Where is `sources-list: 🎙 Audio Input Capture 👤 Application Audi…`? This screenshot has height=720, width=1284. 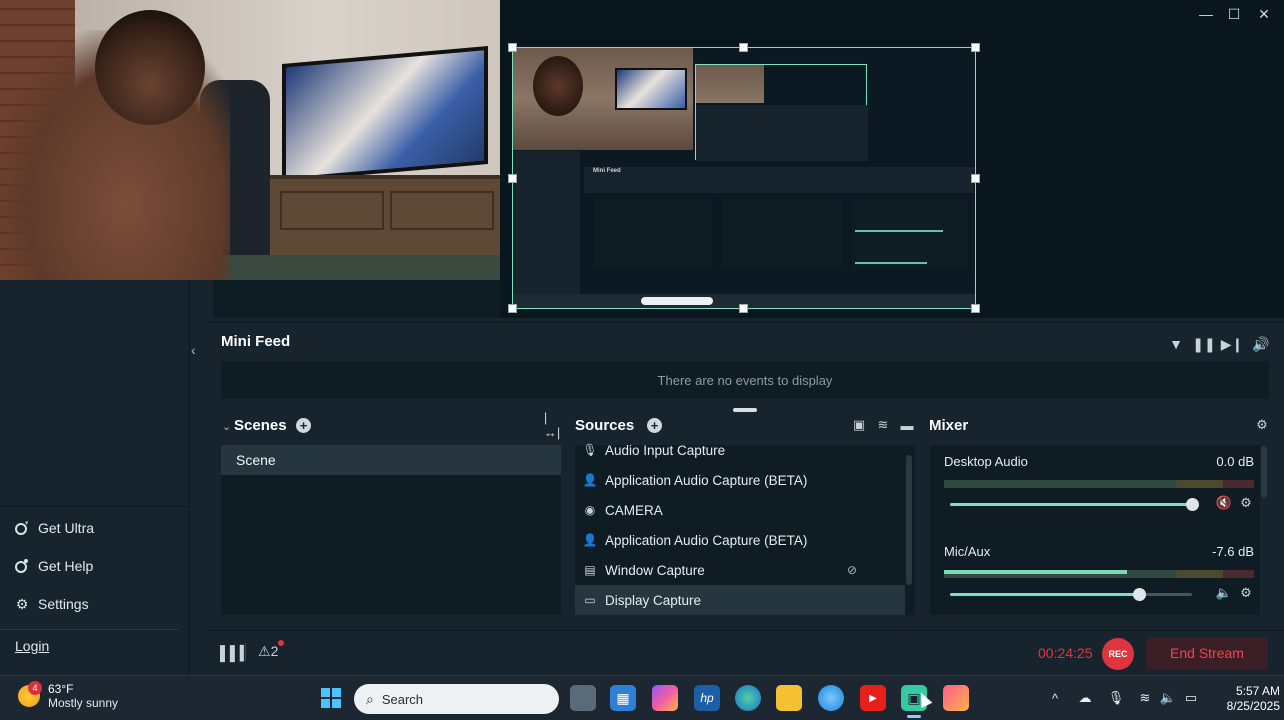
sources-list: 🎙 Audio Input Capture 👤 Application Audi… is located at coordinates (745, 529).